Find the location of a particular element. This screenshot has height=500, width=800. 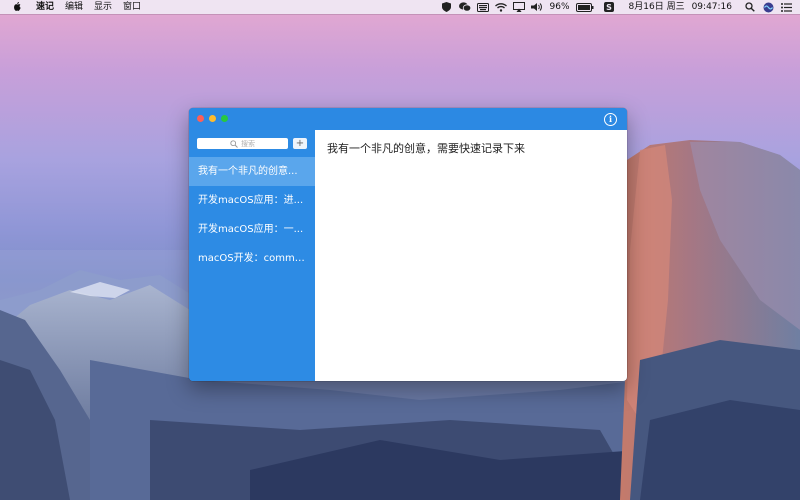

search-field: 搜索 is located at coordinates (242, 143).